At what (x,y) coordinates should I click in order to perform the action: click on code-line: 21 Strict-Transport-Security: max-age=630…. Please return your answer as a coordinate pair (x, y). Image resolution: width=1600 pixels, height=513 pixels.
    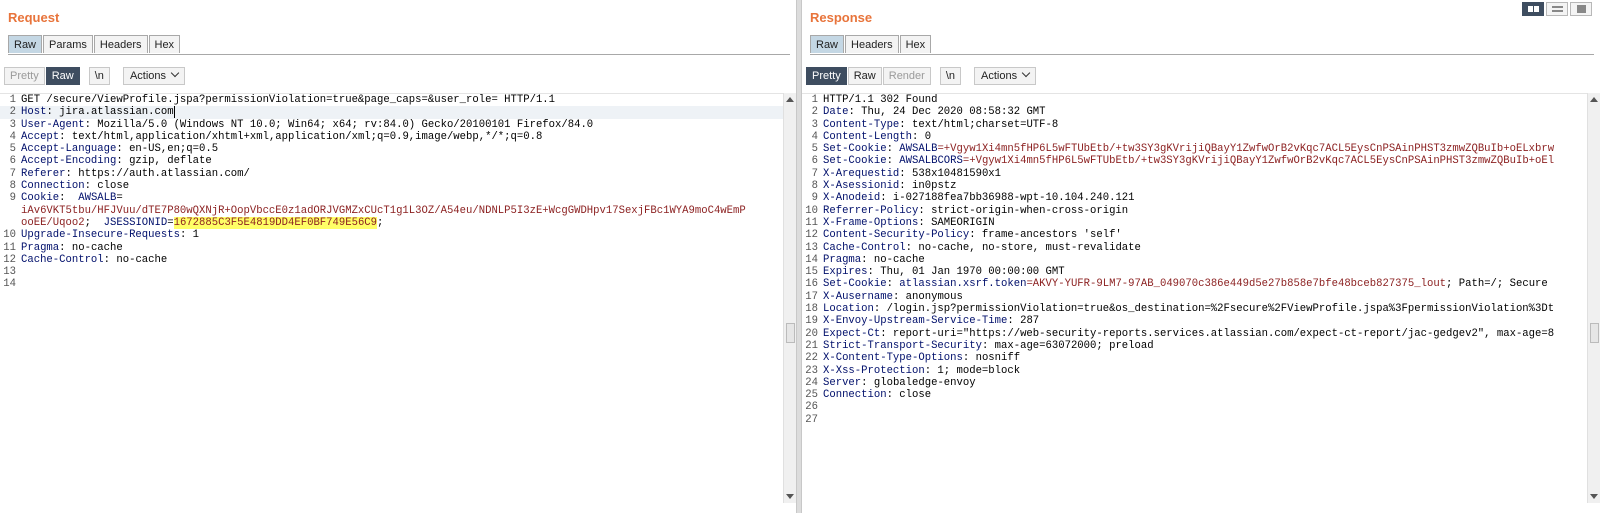
    Looking at the image, I should click on (979, 345).